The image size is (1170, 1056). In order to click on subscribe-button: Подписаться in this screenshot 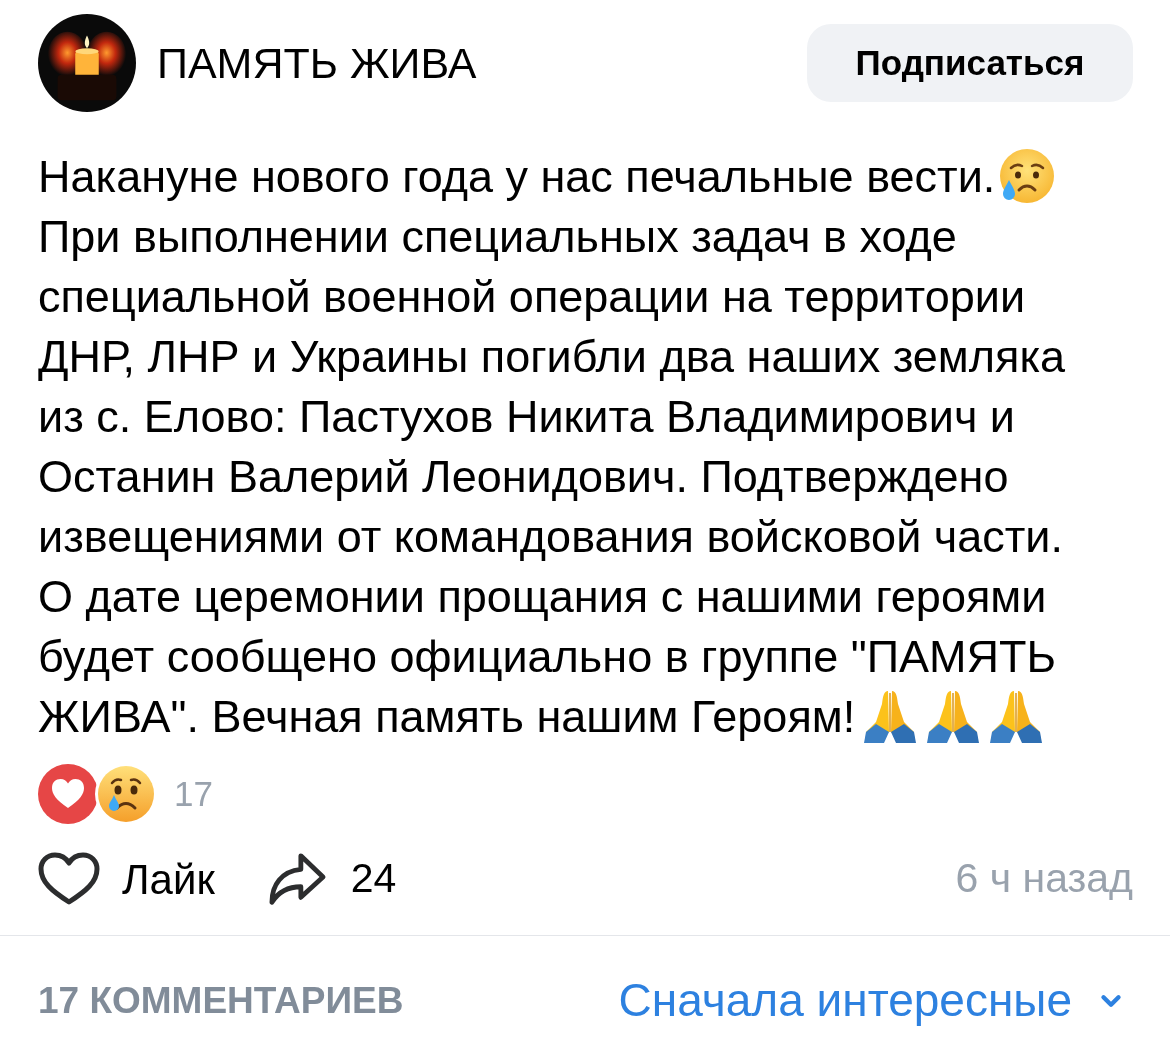, I will do `click(970, 63)`.